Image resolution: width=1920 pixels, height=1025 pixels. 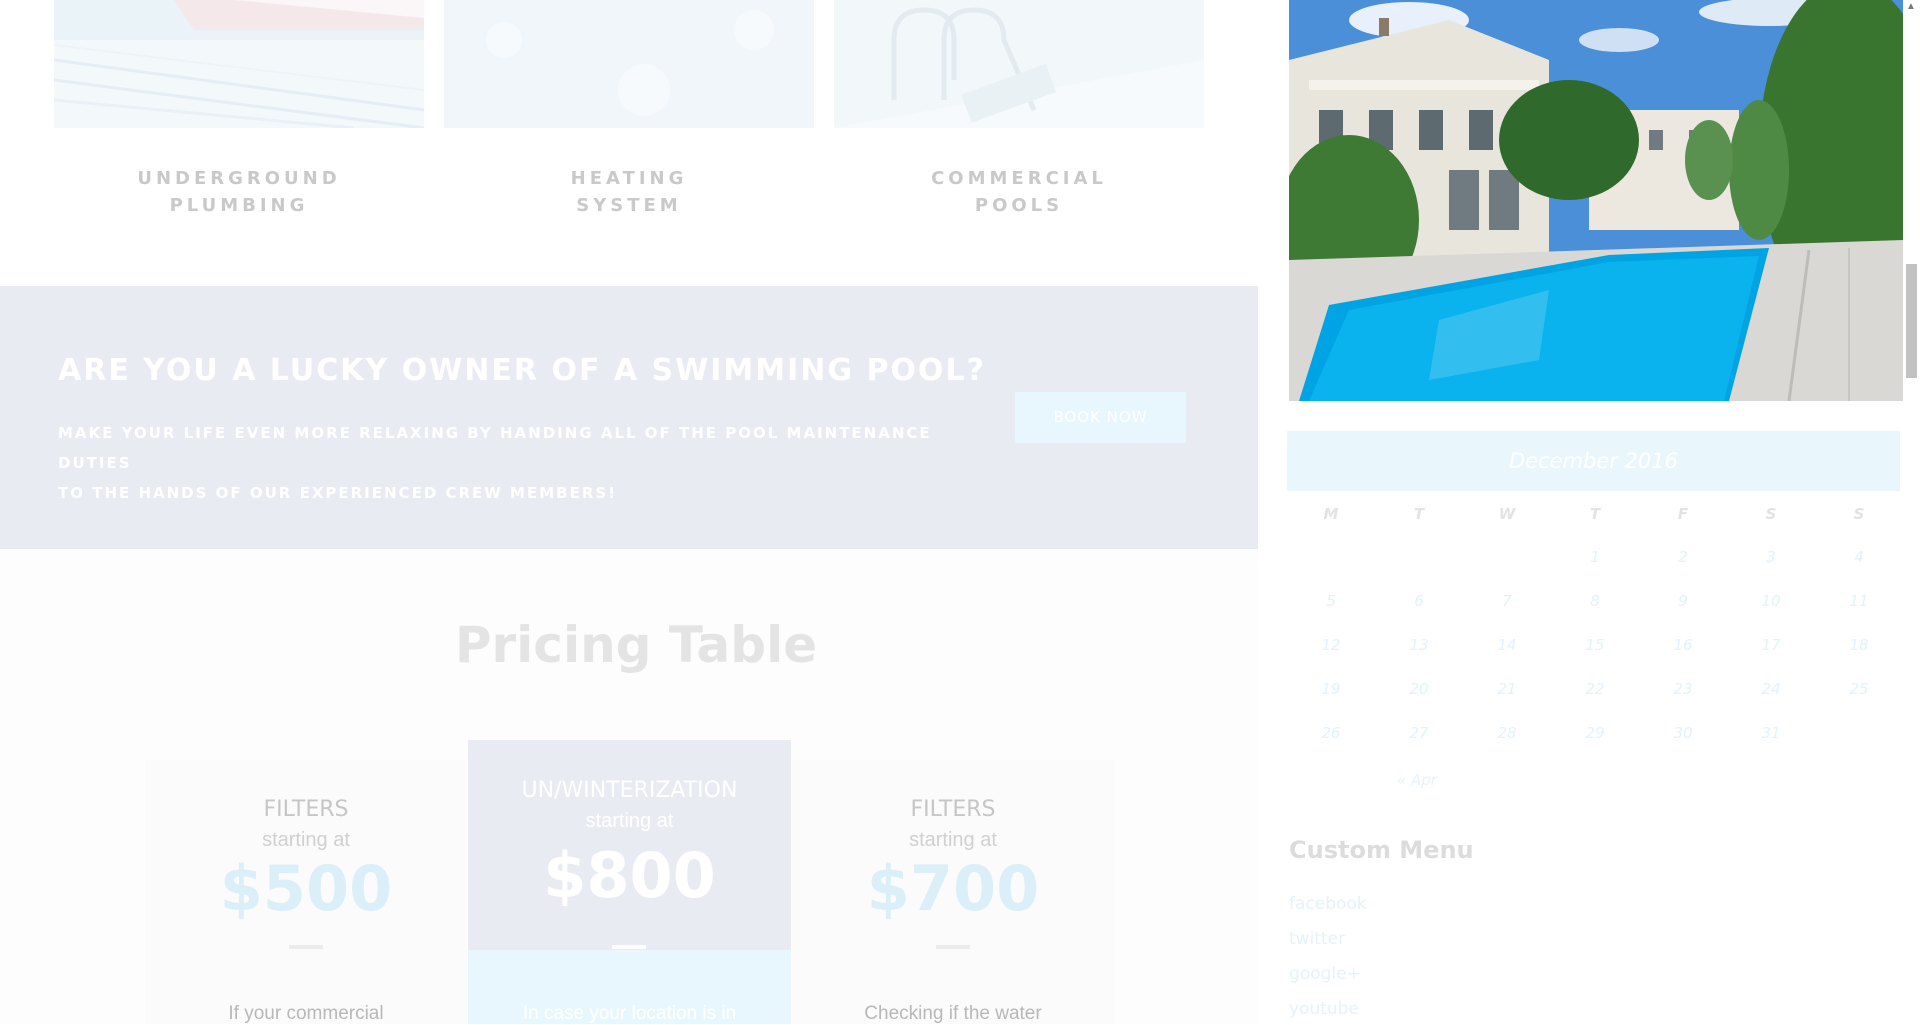 I want to click on menu-link-facebook: facebook, so click(x=1328, y=904).